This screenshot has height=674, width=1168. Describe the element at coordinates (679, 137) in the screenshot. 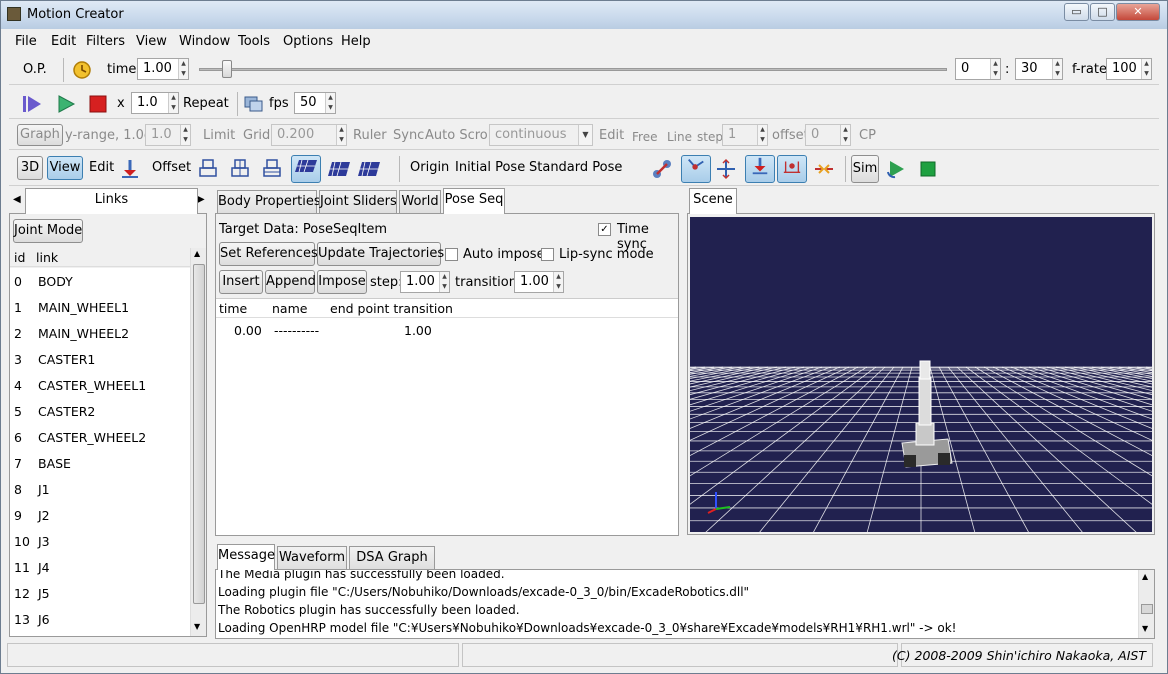

I see `line-toggle: Line` at that location.